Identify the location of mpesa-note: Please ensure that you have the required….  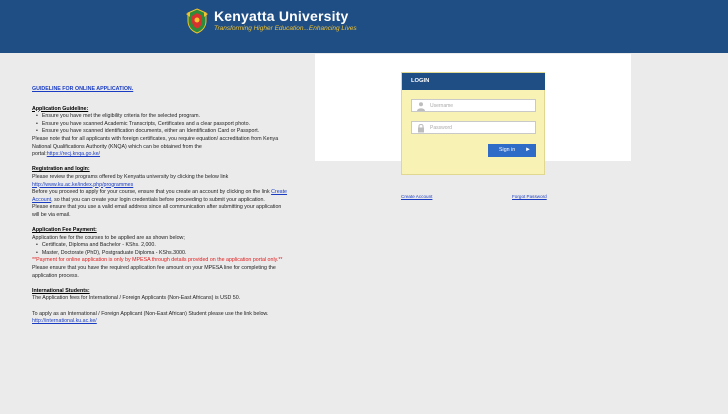
(154, 272).